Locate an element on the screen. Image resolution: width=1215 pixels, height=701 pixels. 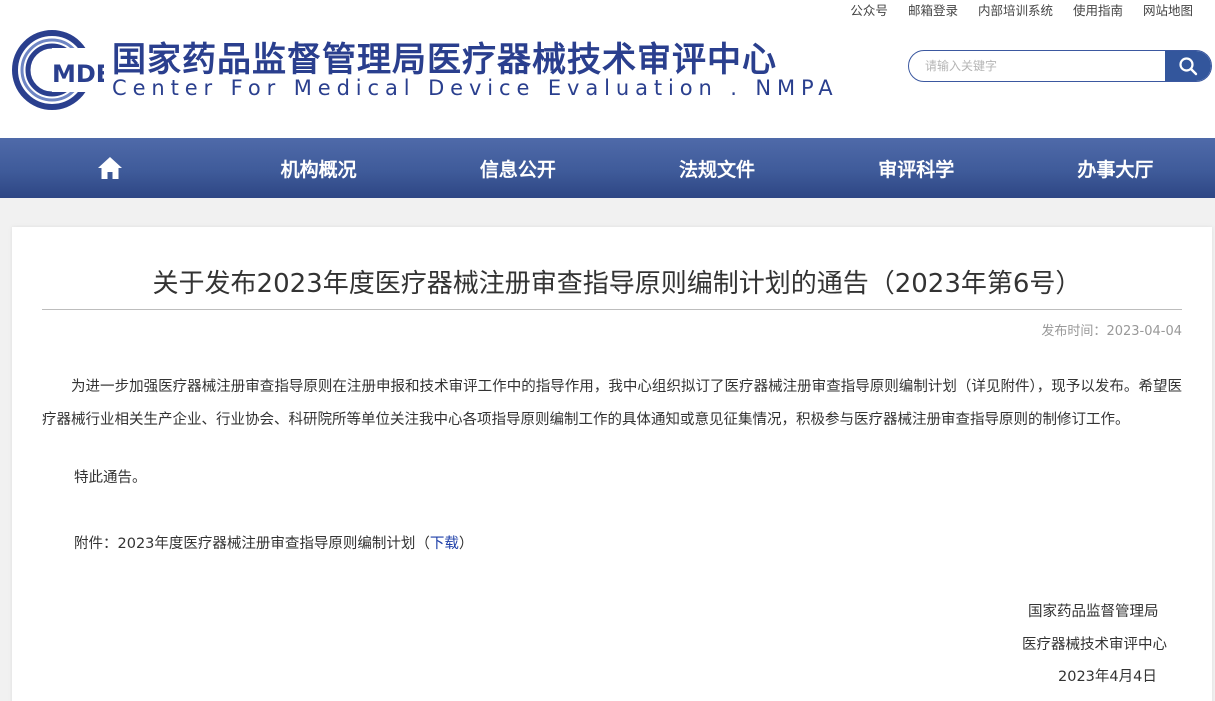
search-icon is located at coordinates (1188, 66).